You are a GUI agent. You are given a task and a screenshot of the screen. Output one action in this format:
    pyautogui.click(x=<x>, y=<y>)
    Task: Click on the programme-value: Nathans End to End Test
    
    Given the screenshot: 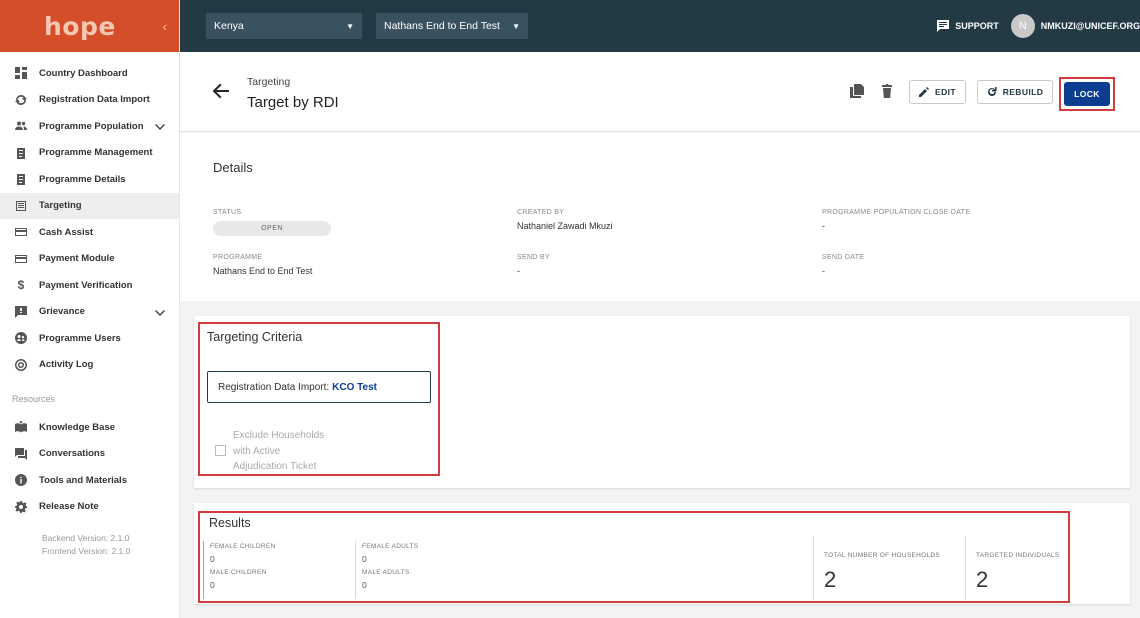 What is the action you would take?
    pyautogui.click(x=263, y=271)
    